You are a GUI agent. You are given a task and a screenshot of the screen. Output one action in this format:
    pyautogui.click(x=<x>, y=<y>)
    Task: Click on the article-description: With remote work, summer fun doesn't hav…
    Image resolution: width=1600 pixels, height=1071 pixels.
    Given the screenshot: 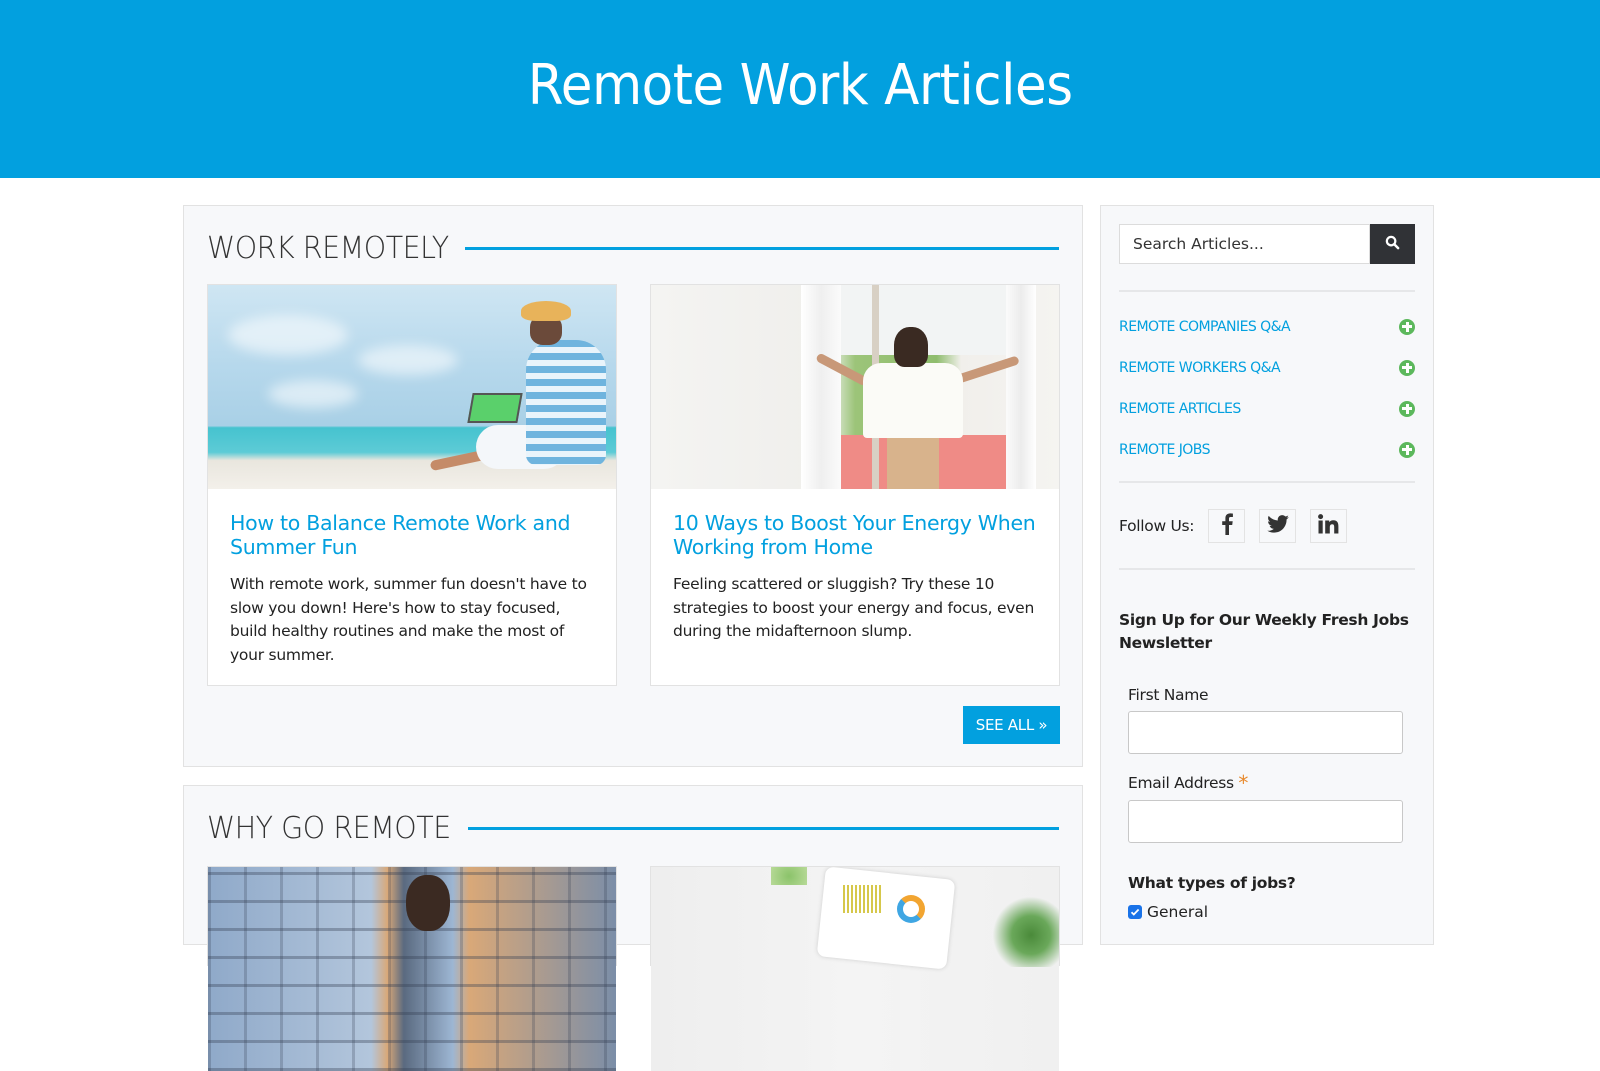 What is the action you would take?
    pyautogui.click(x=408, y=619)
    